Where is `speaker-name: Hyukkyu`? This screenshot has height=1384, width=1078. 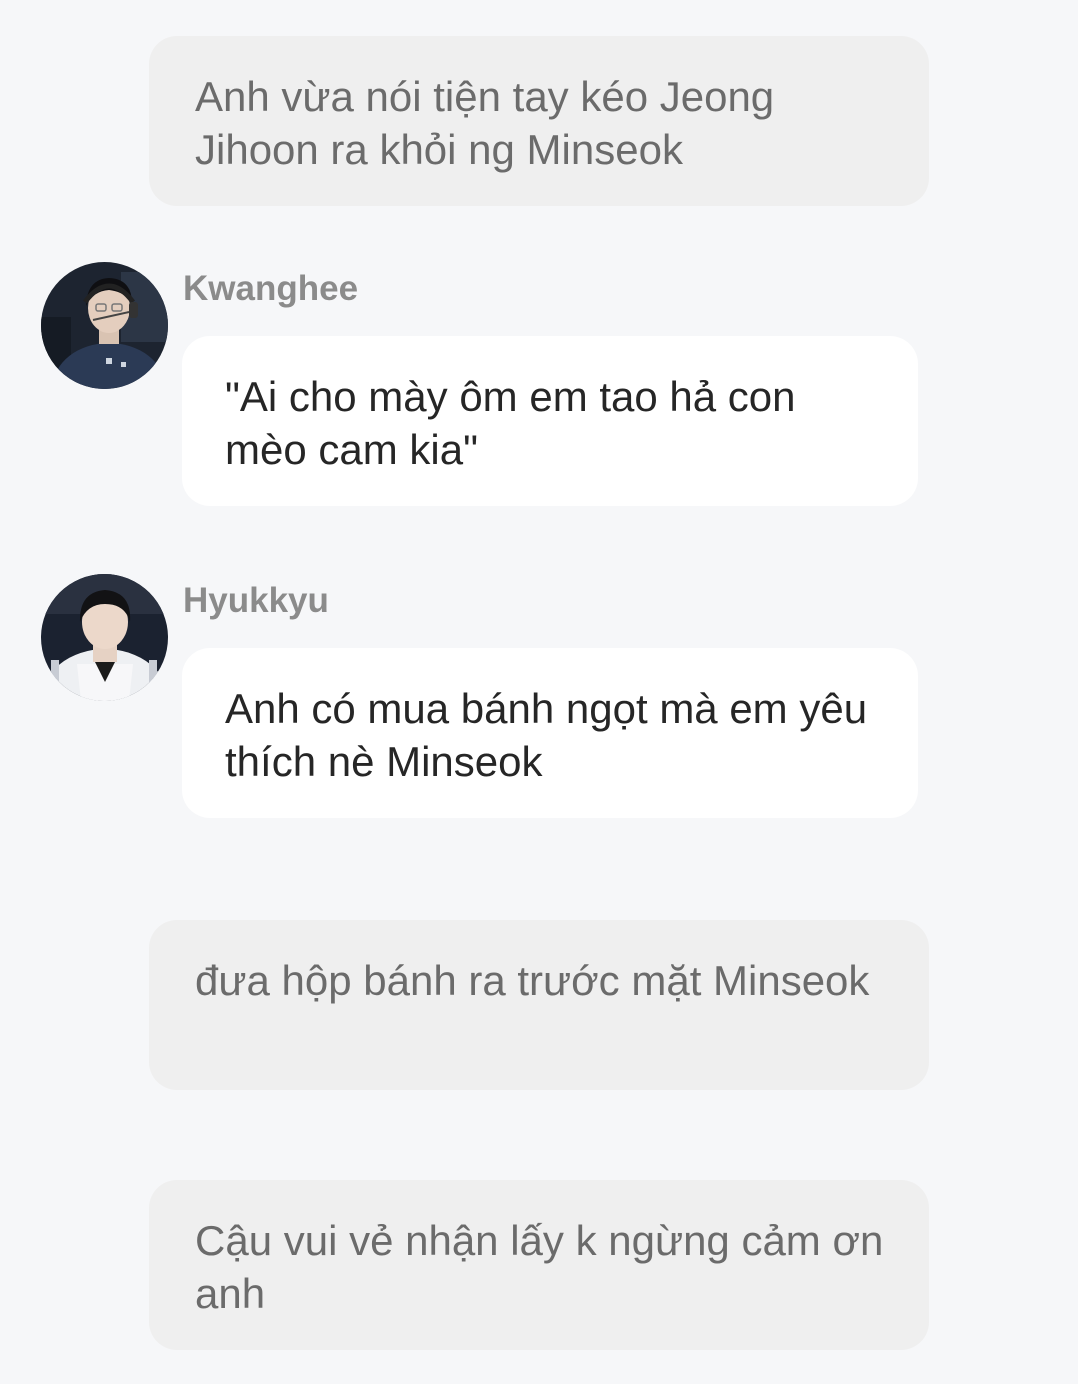 speaker-name: Hyukkyu is located at coordinates (256, 600).